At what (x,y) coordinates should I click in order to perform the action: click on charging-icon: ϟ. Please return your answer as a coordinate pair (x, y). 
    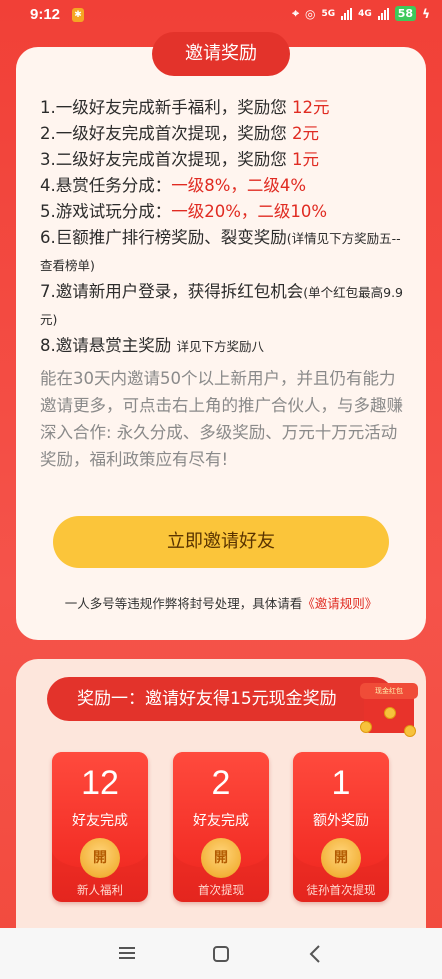
    Looking at the image, I should click on (426, 13).